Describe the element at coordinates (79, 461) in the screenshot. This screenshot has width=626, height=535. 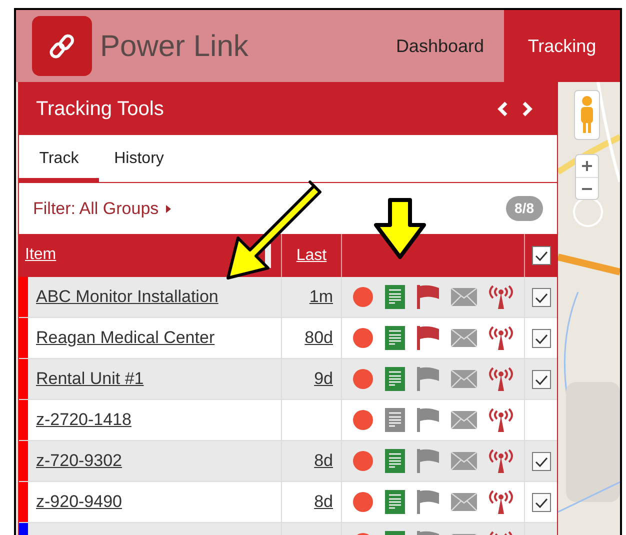
I see `item-link: z-720-9302` at that location.